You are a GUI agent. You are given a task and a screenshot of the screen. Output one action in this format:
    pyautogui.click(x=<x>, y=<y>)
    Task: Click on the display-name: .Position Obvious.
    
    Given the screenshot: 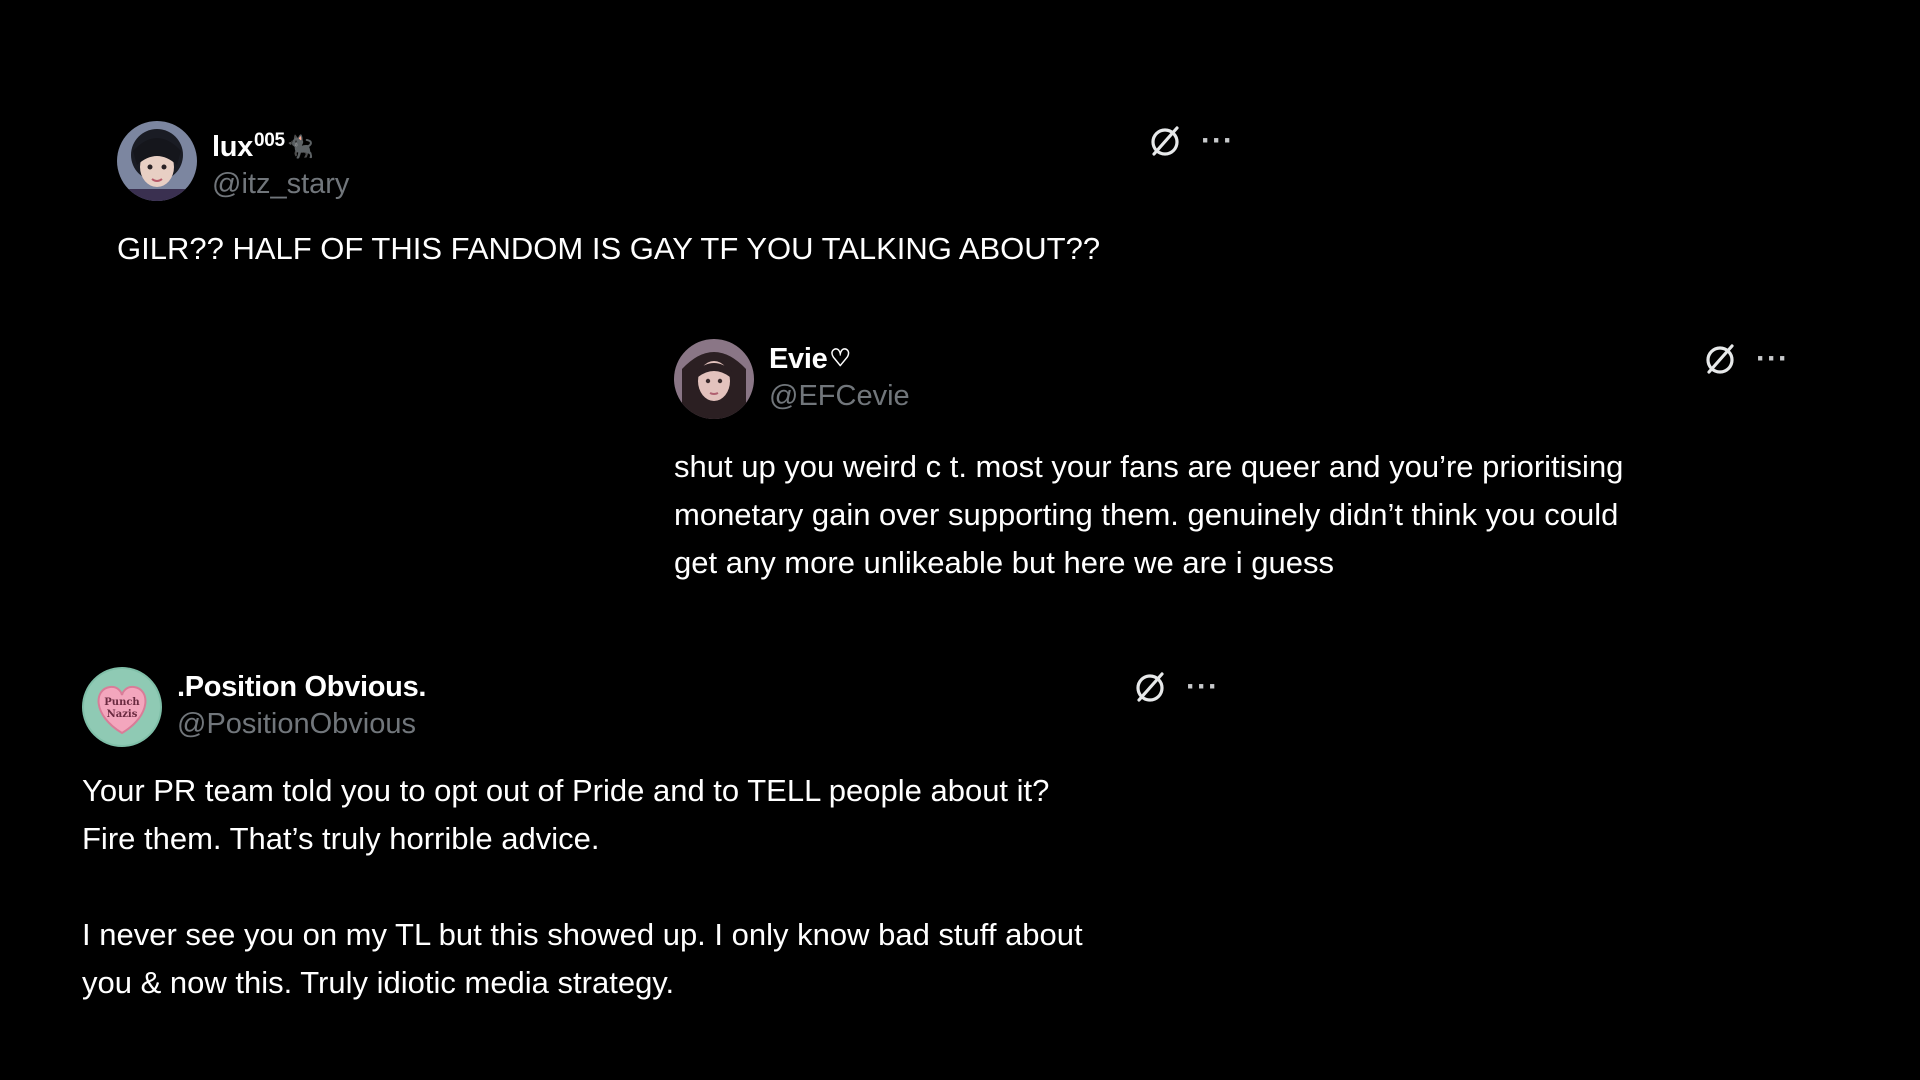 What is the action you would take?
    pyautogui.click(x=301, y=687)
    